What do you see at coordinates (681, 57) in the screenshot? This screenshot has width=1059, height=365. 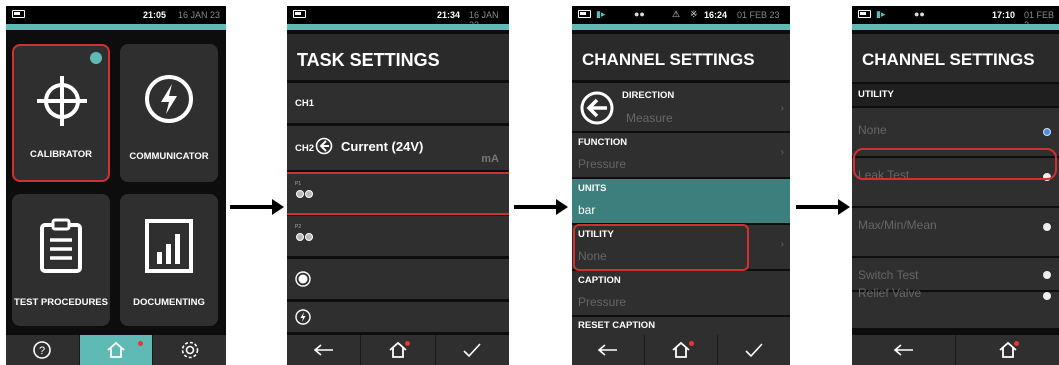 I see `page-title: CHANNEL SETTINGS` at bounding box center [681, 57].